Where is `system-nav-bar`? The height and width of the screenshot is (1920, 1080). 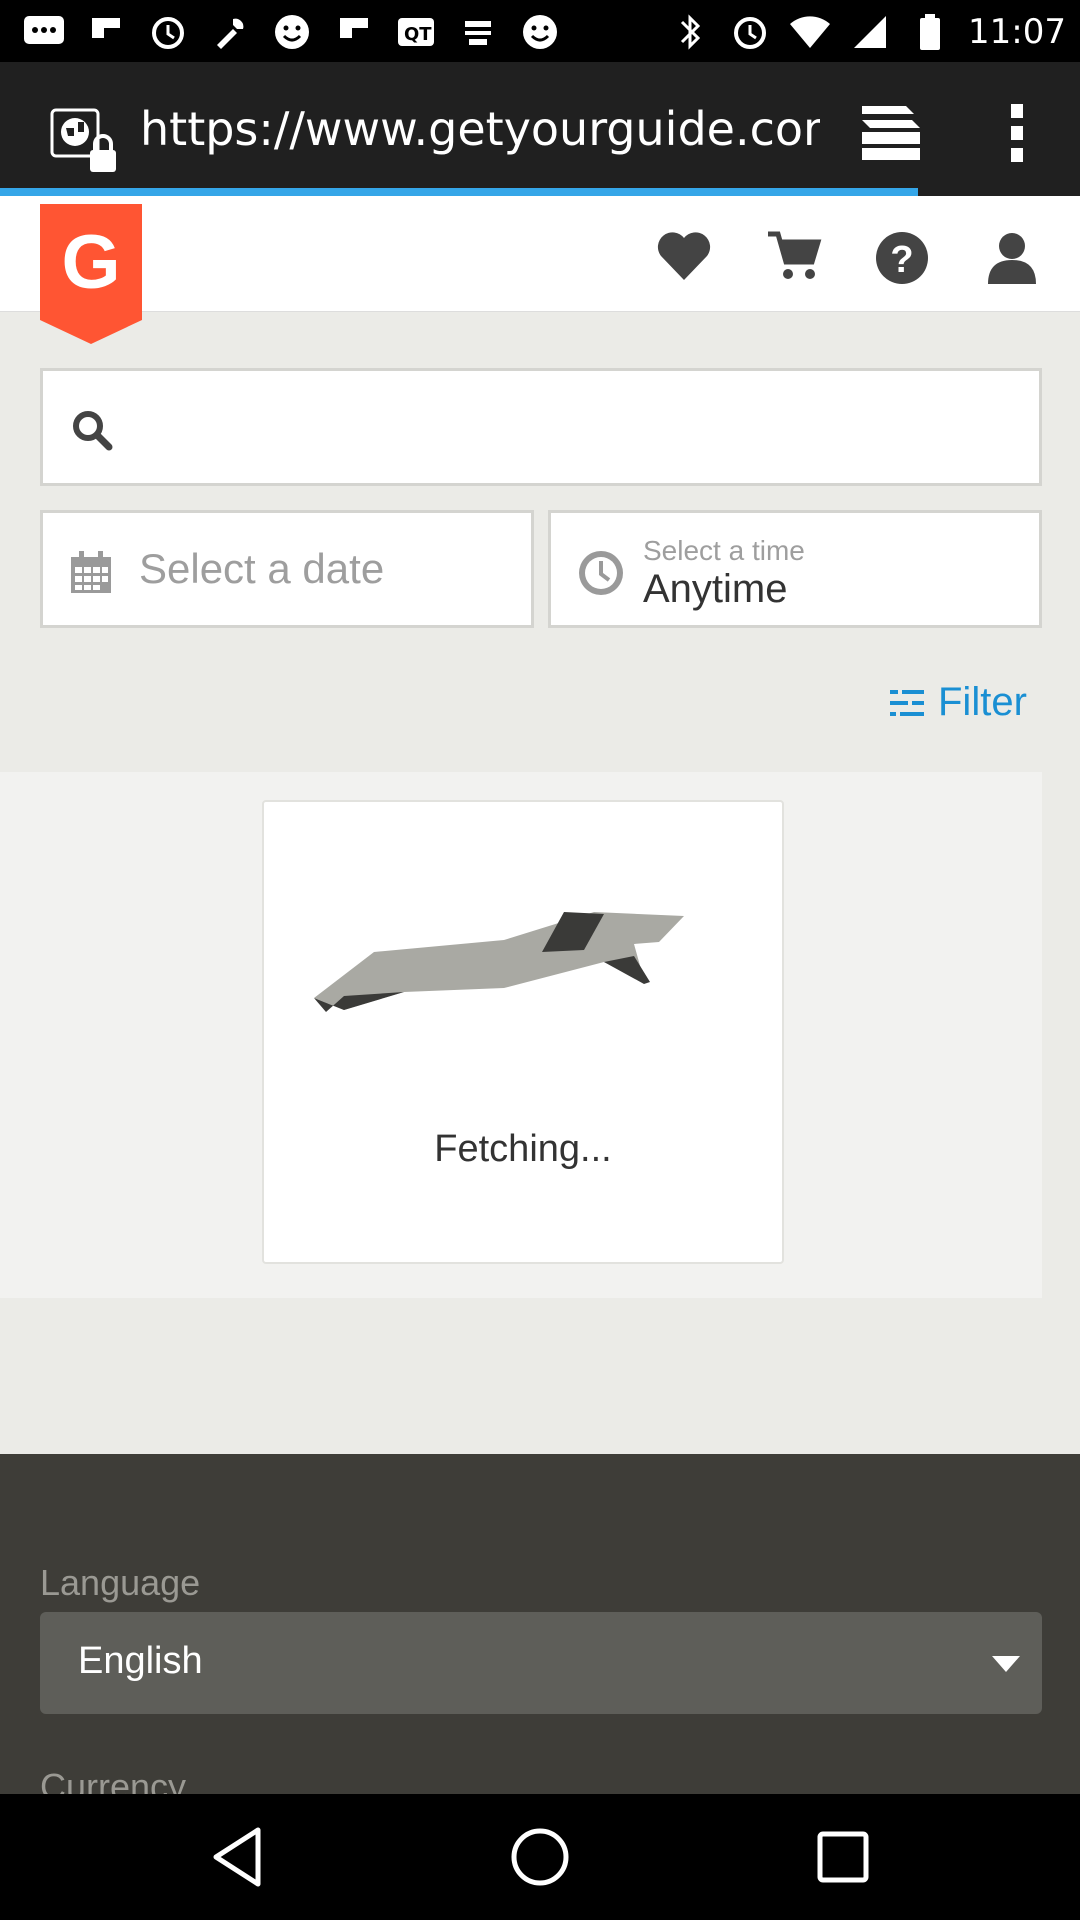
system-nav-bar is located at coordinates (540, 1857).